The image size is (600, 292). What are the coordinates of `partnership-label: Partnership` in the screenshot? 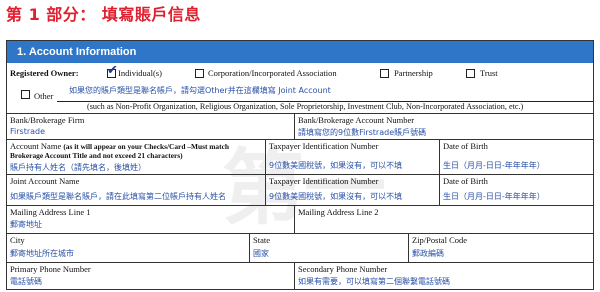 It's located at (413, 73).